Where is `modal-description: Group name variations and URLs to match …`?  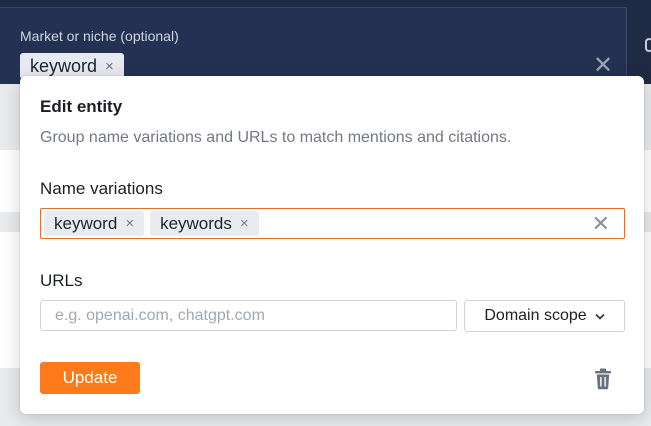 modal-description: Group name variations and URLs to match … is located at coordinates (276, 137).